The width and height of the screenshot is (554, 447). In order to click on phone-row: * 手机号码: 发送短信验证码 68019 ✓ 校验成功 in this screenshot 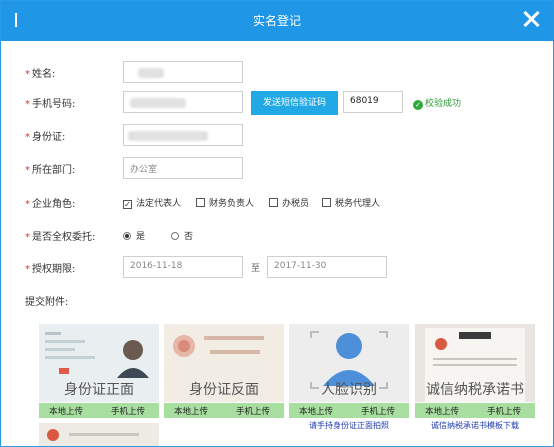, I will do `click(285, 103)`.